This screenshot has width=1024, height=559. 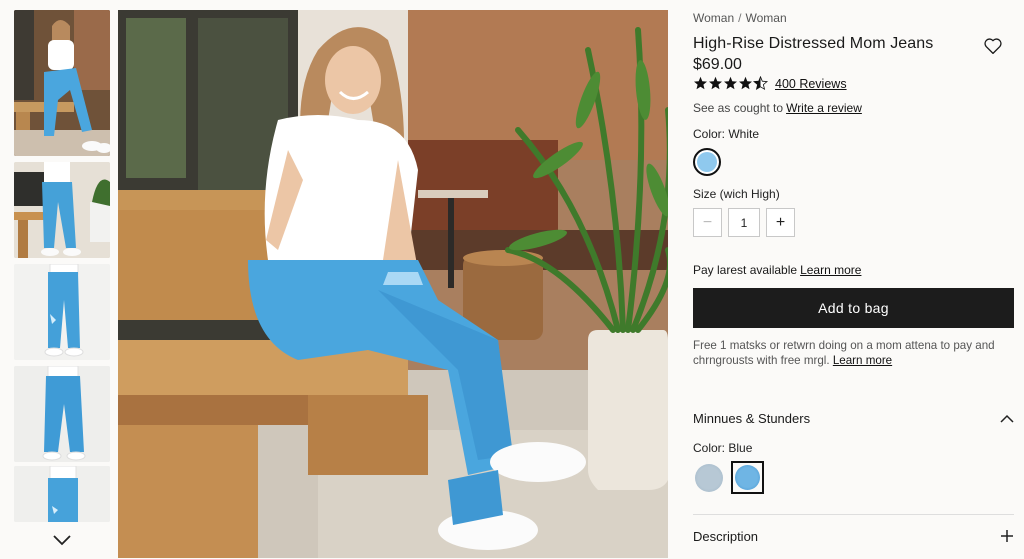 I want to click on thumbnail-3-image, so click(x=62, y=312).